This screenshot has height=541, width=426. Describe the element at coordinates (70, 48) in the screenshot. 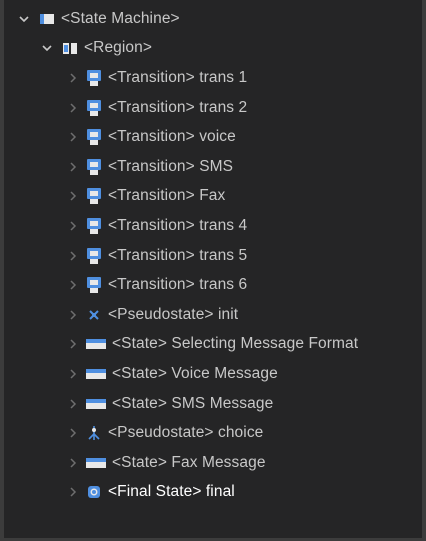

I see `region-icon` at that location.